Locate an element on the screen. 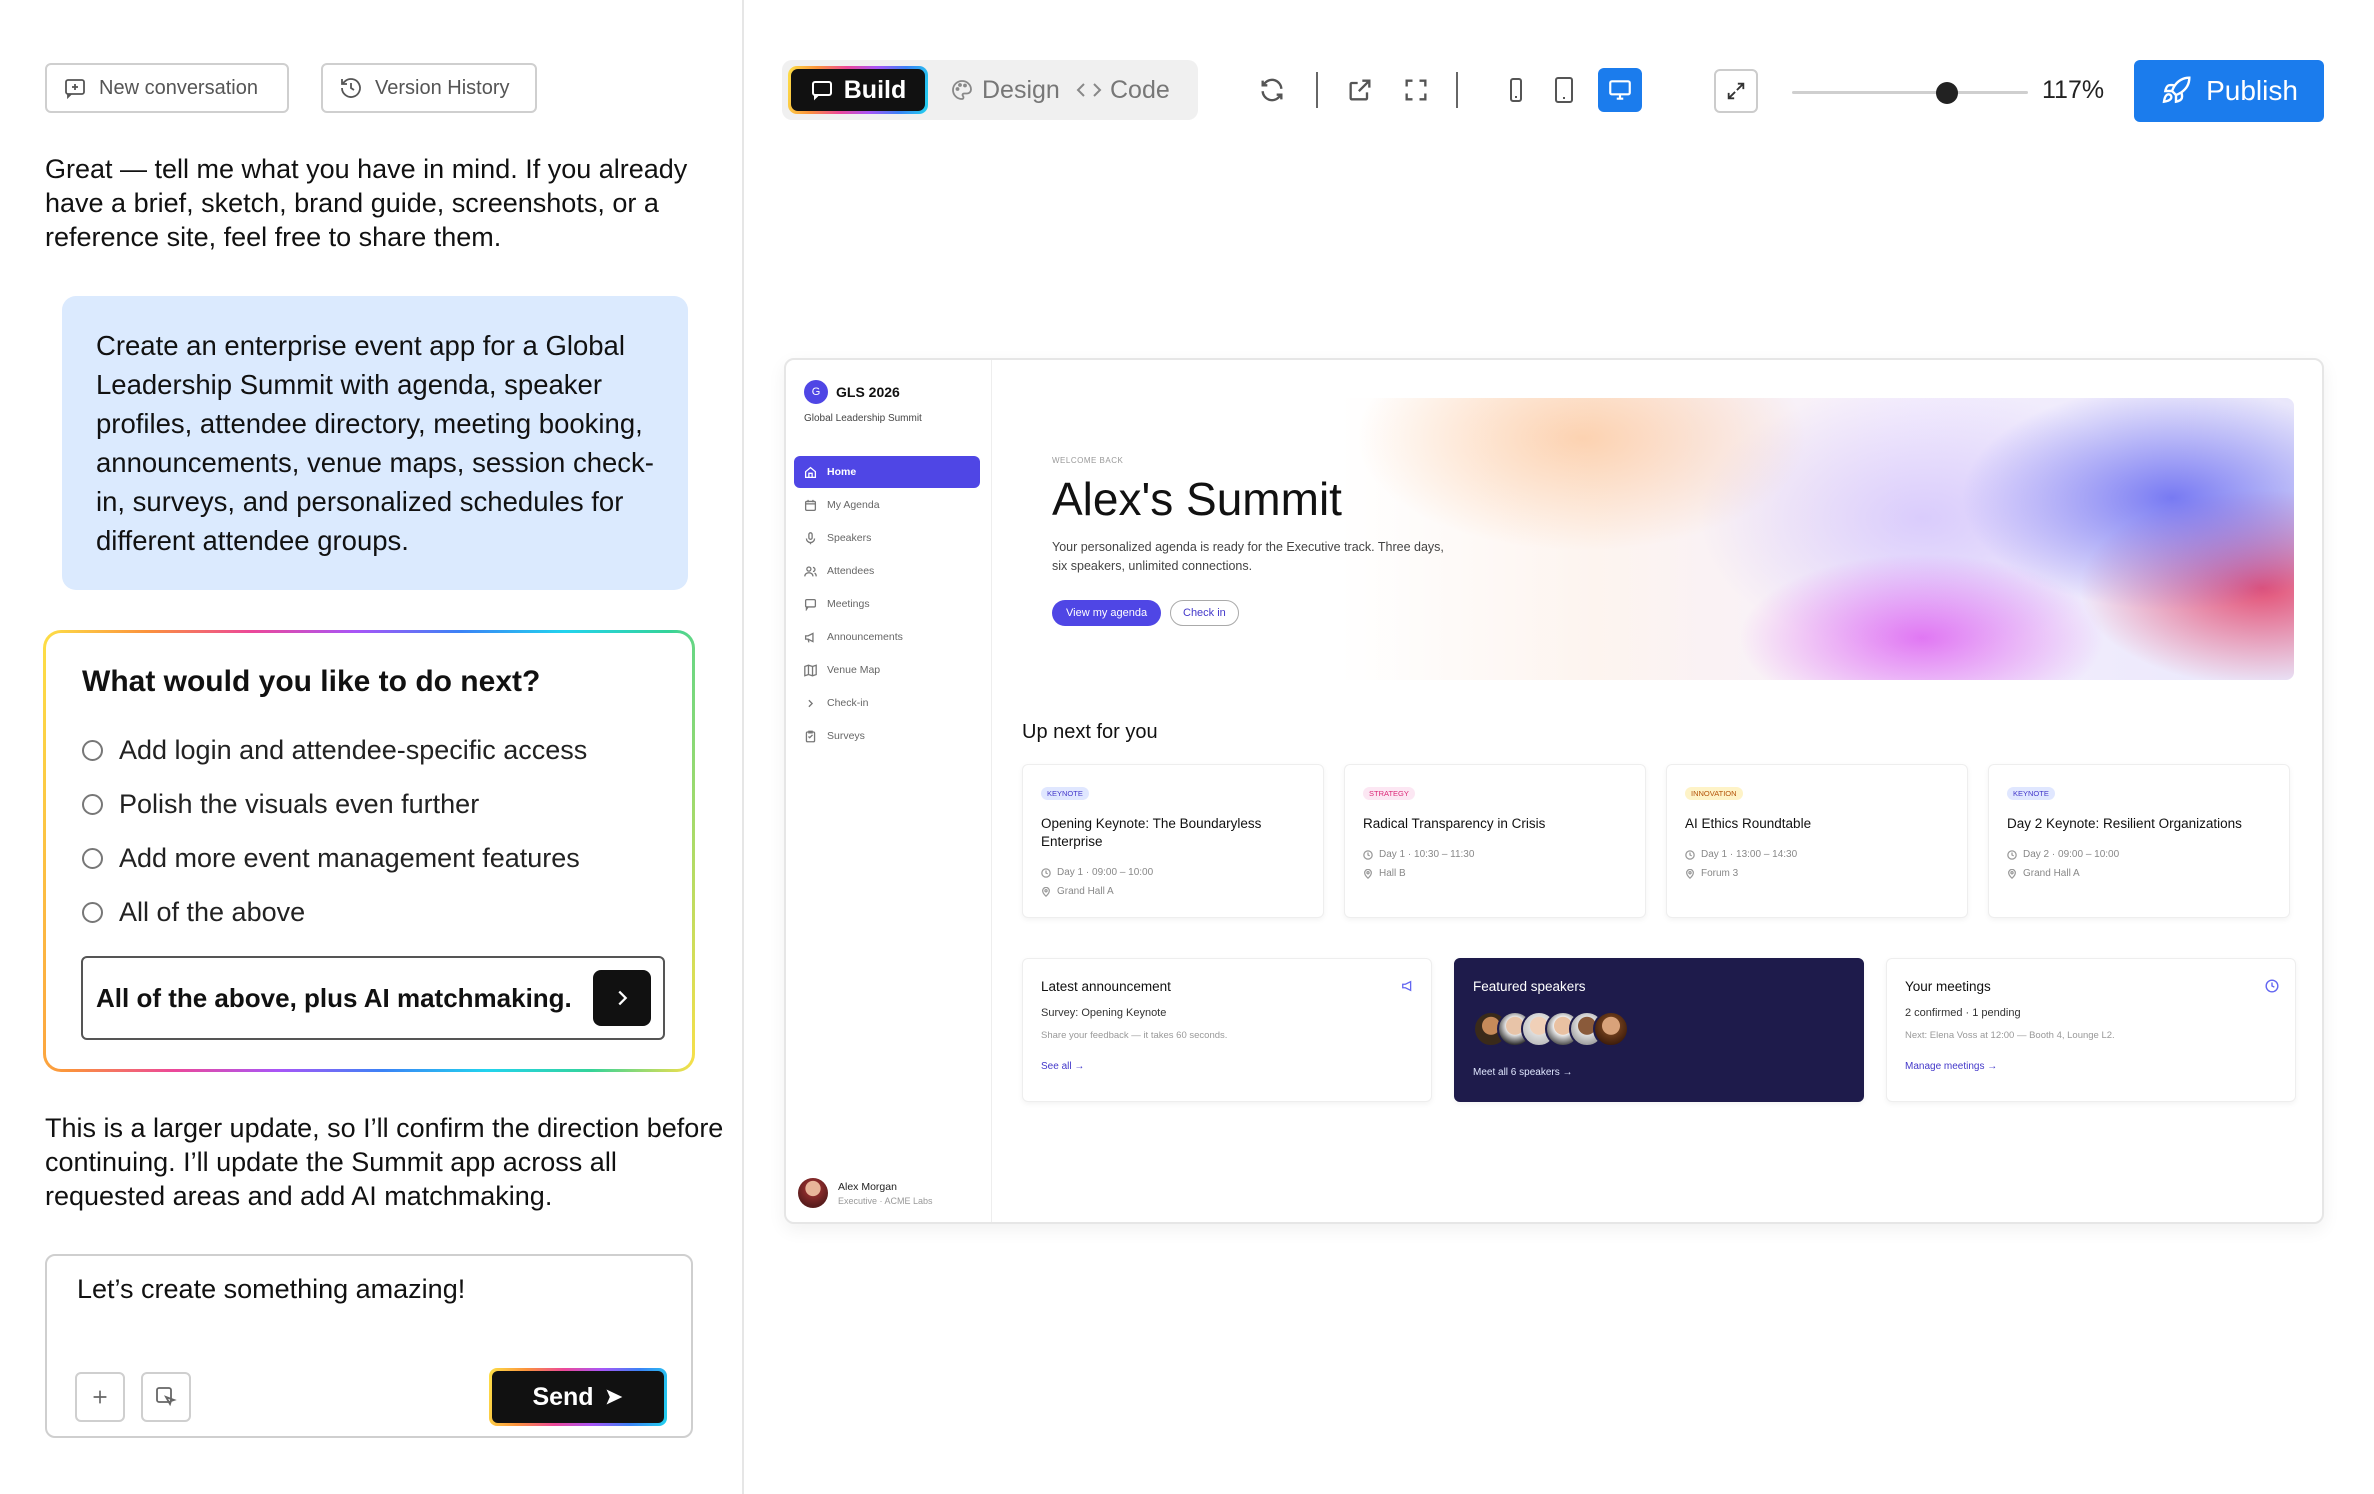  session-time: Day 1 · 09:00 – 10:00 is located at coordinates (1097, 872).